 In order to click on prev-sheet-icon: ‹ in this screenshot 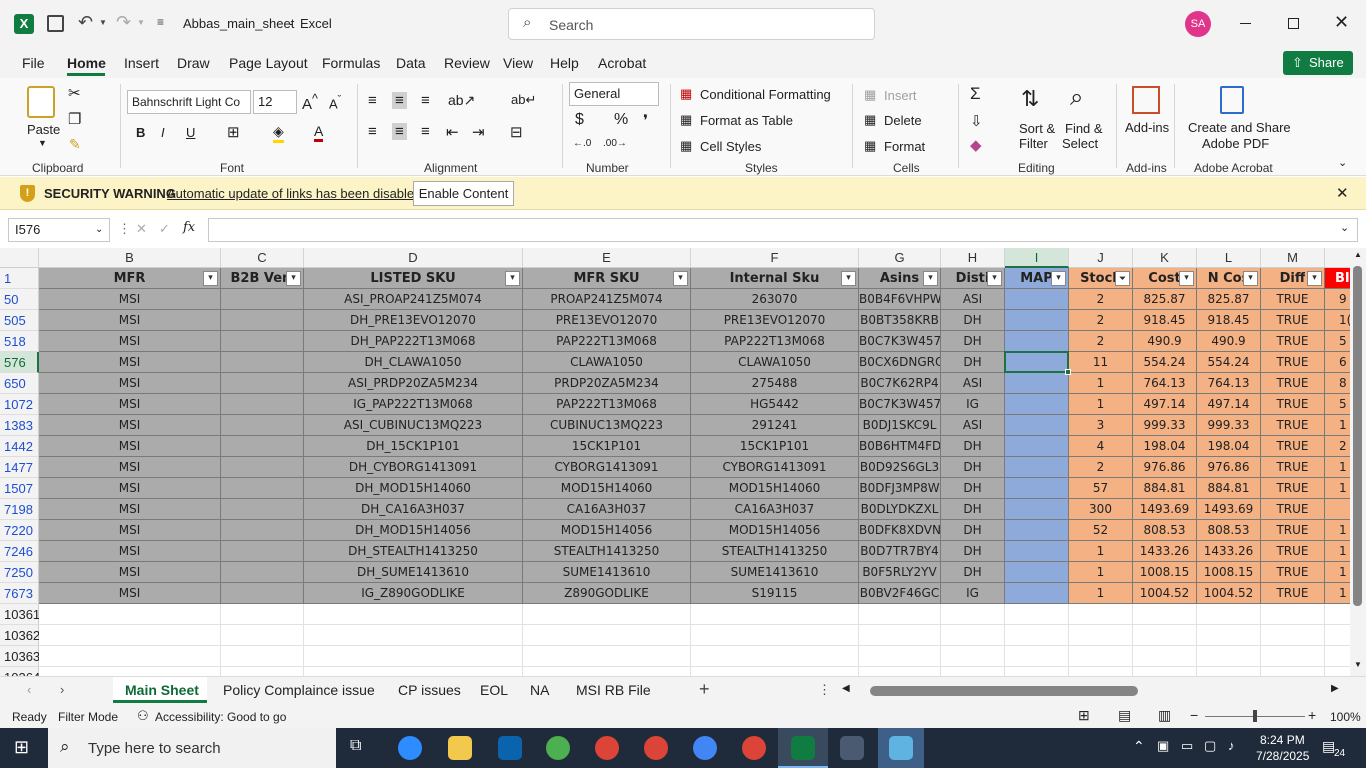, I will do `click(29, 689)`.